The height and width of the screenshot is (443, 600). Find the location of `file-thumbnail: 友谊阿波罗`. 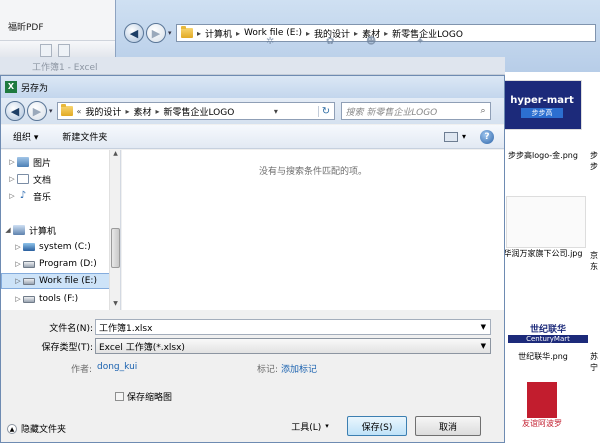

file-thumbnail: 友谊阿波罗 is located at coordinates (542, 412).